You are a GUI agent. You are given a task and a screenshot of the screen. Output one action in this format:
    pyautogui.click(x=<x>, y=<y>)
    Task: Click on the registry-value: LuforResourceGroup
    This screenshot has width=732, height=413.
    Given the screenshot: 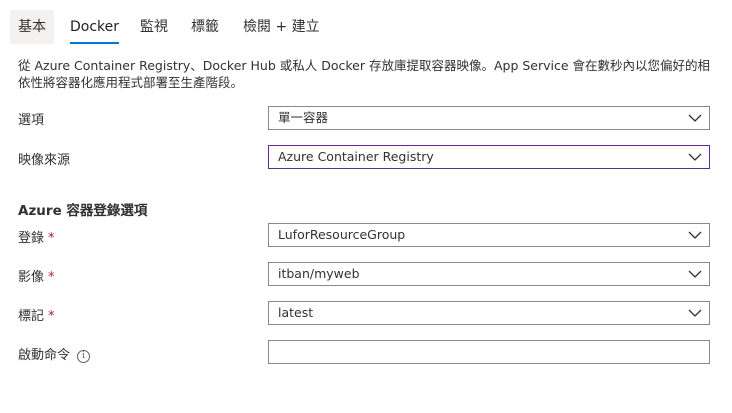 What is the action you would take?
    pyautogui.click(x=342, y=234)
    